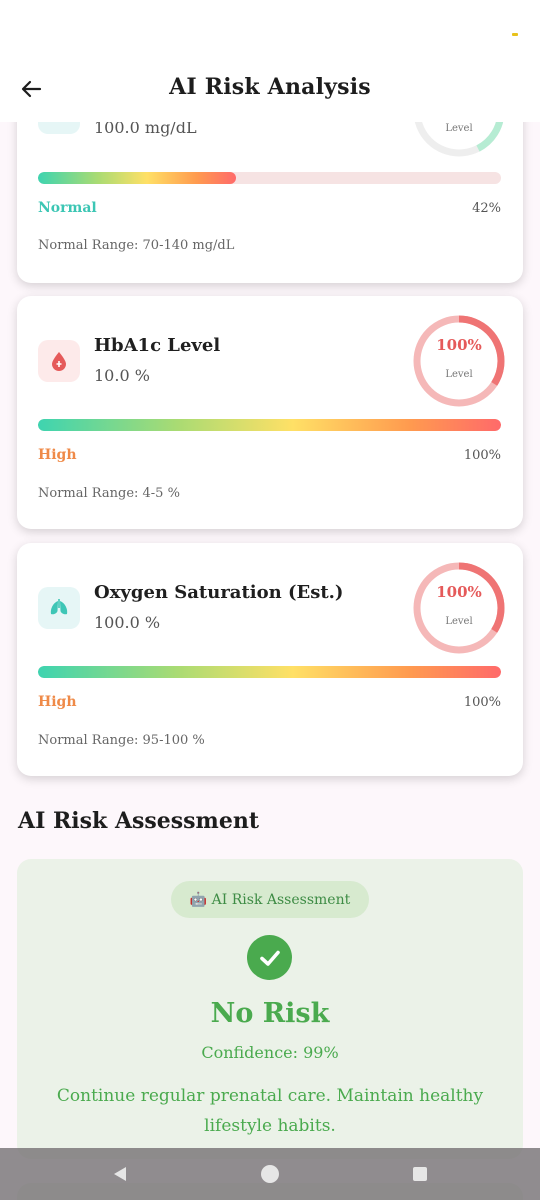 The image size is (540, 1200). Describe the element at coordinates (59, 608) in the screenshot. I see `lungs-icon` at that location.